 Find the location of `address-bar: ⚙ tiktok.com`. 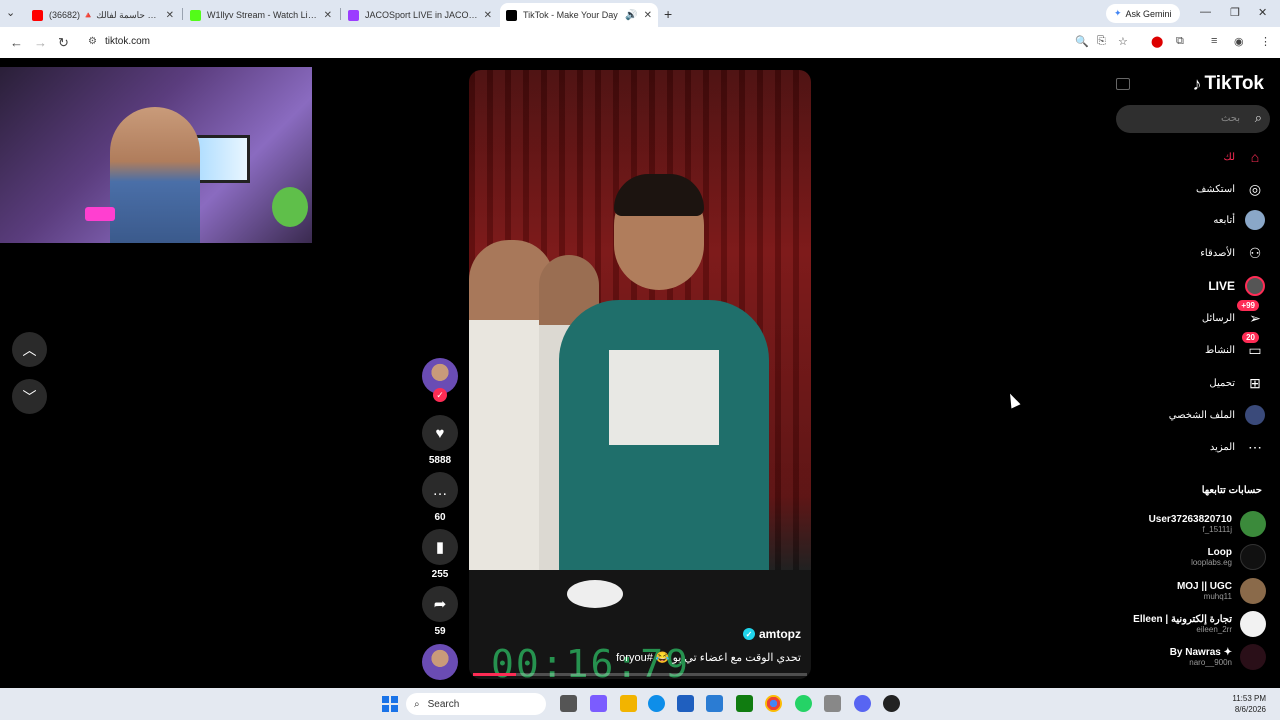

address-bar: ⚙ tiktok.com is located at coordinates (610, 42).